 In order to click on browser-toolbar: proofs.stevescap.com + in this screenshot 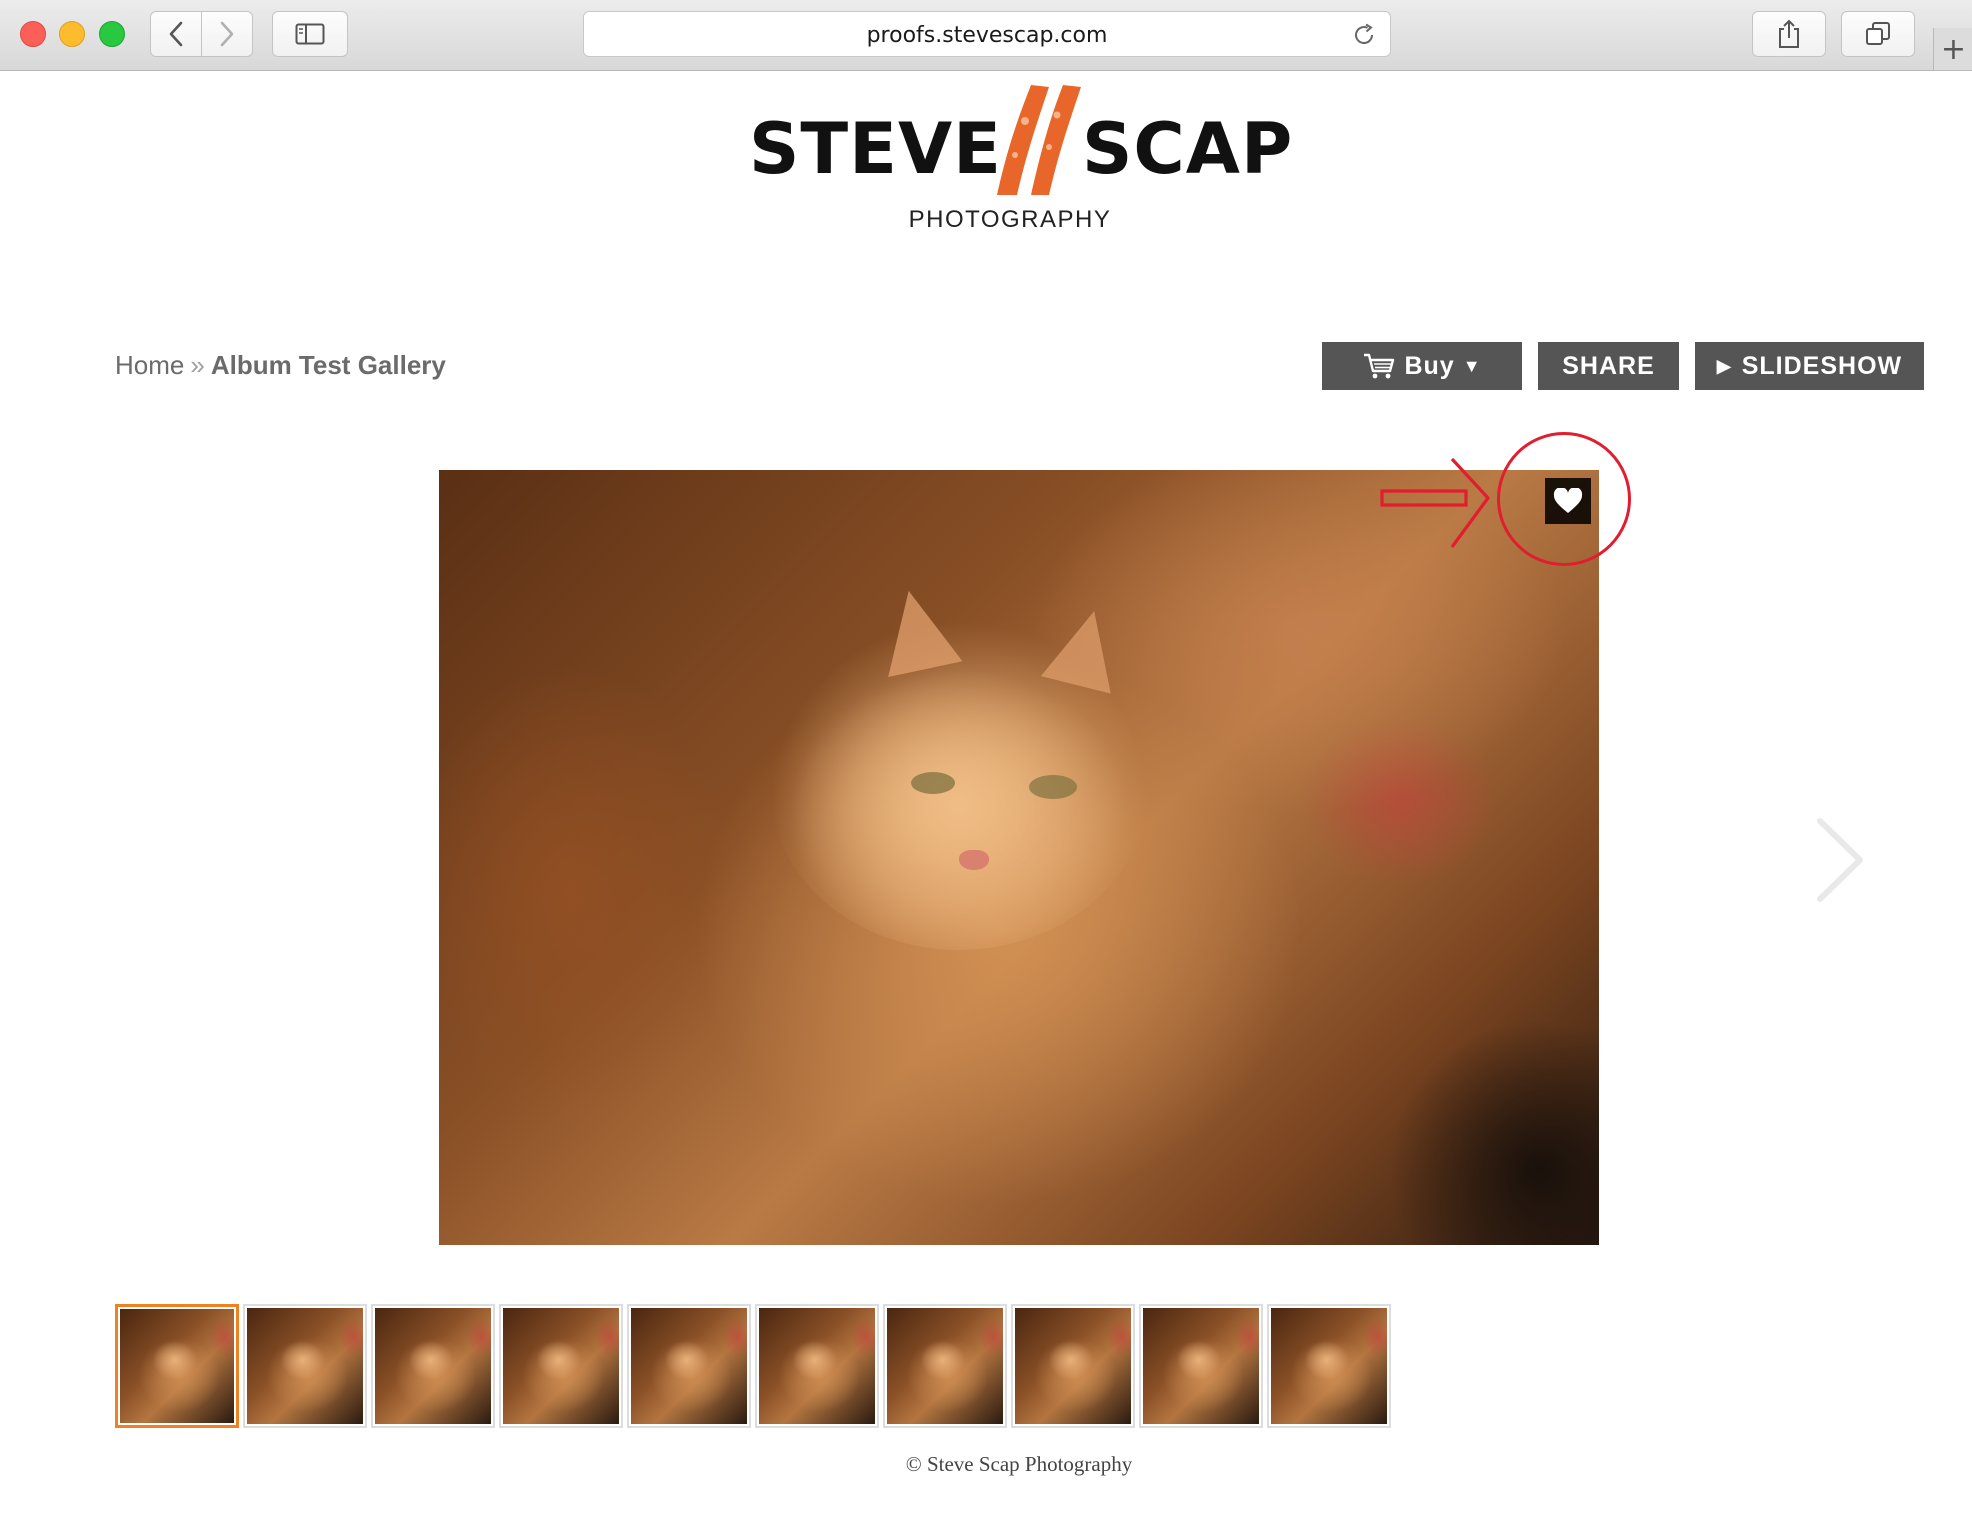, I will do `click(986, 35)`.